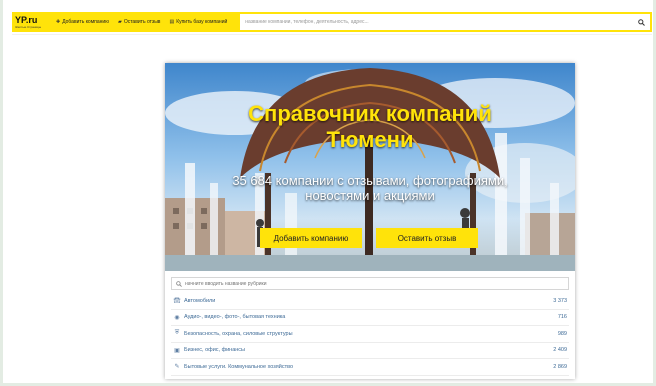 The width and height of the screenshot is (656, 386). What do you see at coordinates (370, 139) in the screenshot?
I see `hero-title-line2: Тюмени` at bounding box center [370, 139].